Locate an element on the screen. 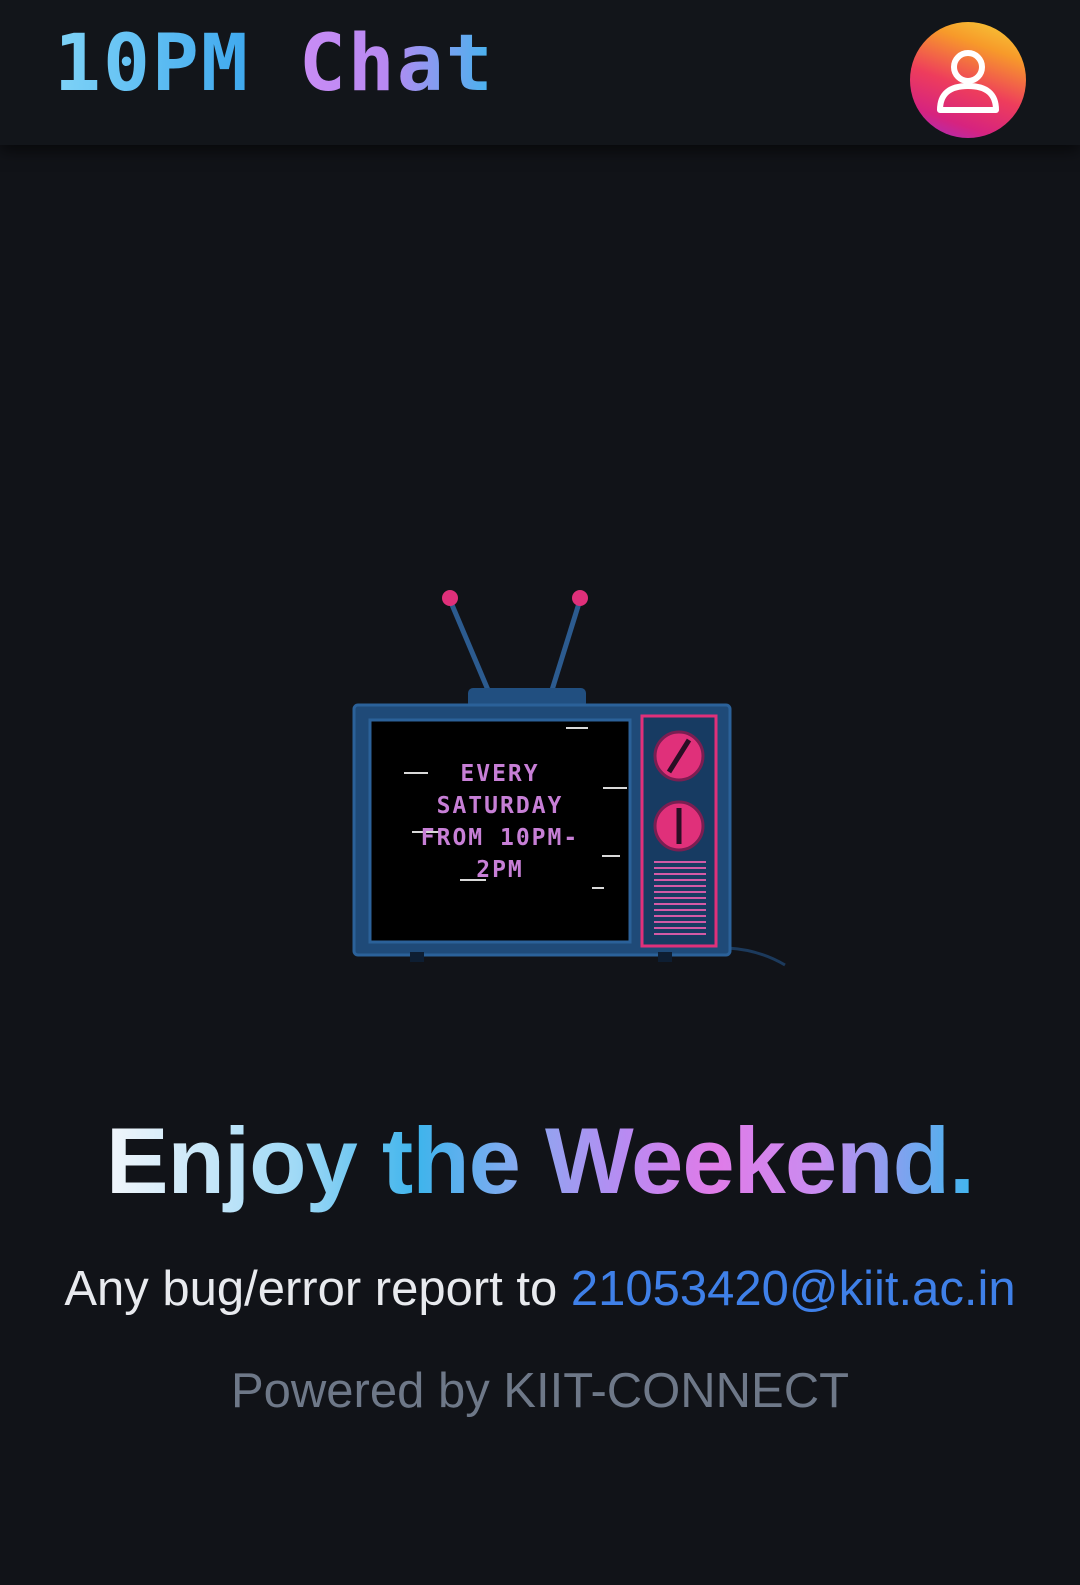 This screenshot has height=1585, width=1080. retro-tv-illustration: EVERY SATURDAY FROM 10PM- 2PM is located at coordinates (569, 778).